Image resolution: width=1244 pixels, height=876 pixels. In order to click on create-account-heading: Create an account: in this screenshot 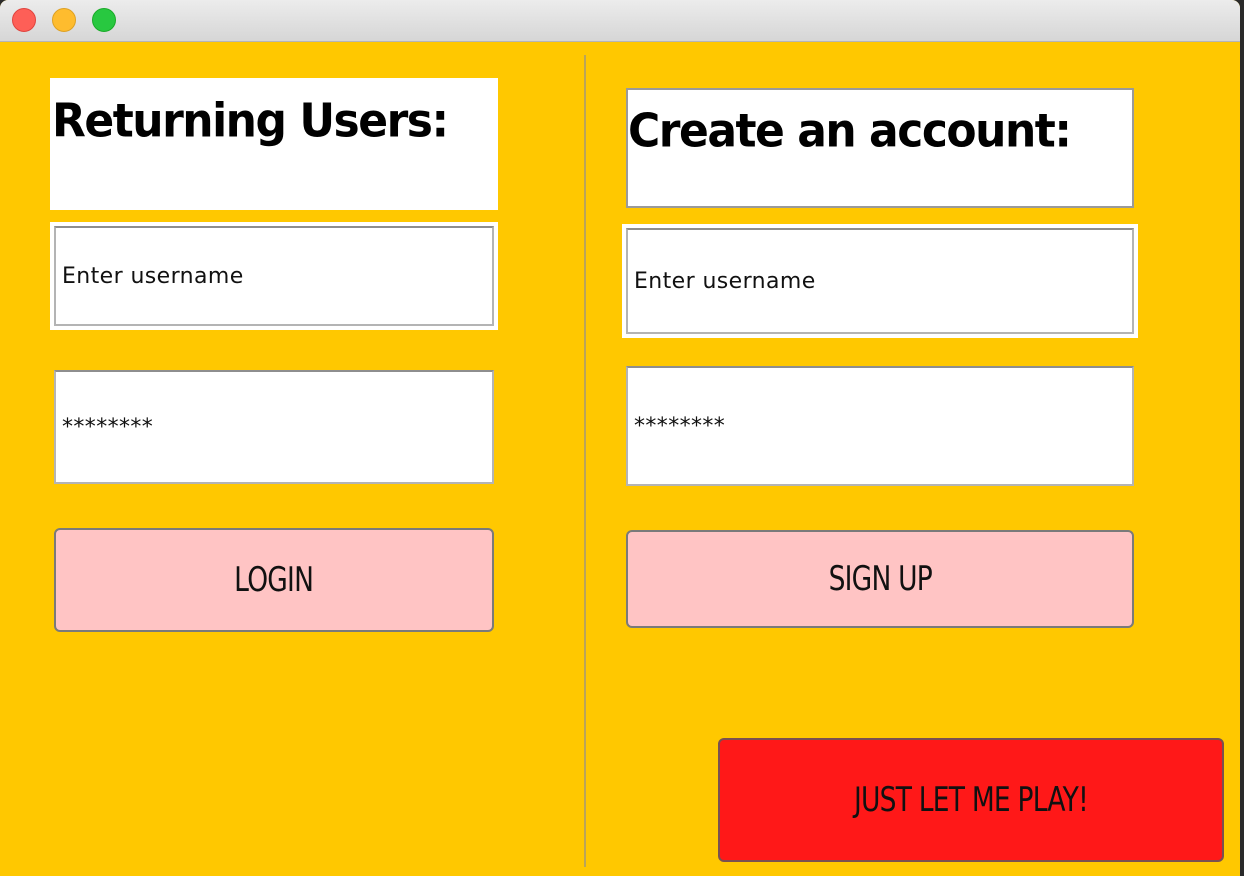, I will do `click(850, 131)`.